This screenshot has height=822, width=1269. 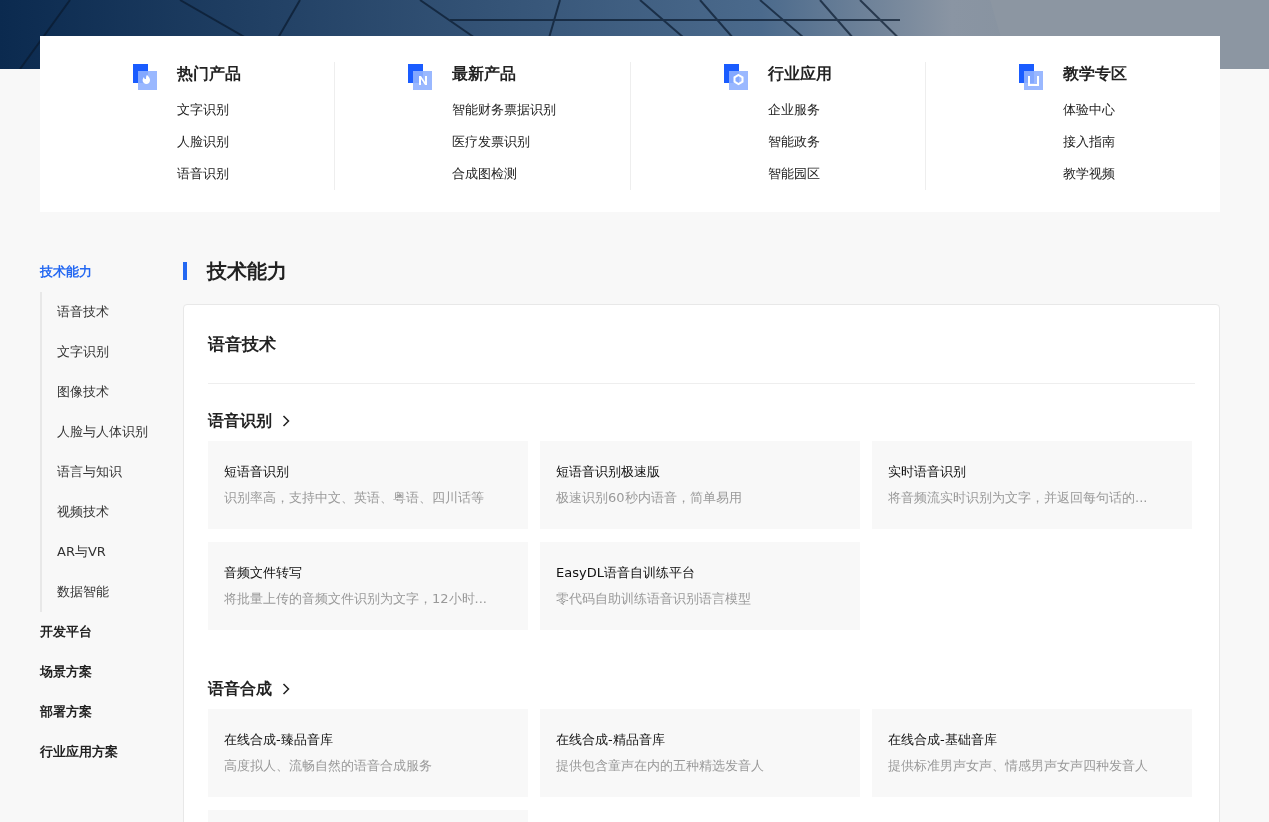 What do you see at coordinates (799, 174) in the screenshot?
I see `menu-link: 智能园区` at bounding box center [799, 174].